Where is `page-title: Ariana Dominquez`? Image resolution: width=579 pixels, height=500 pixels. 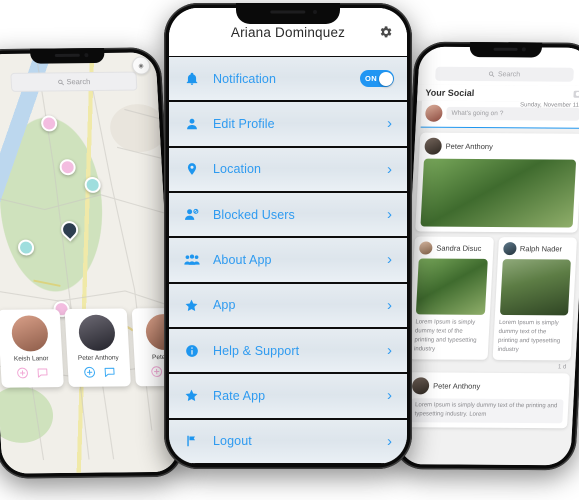 page-title: Ariana Dominquez is located at coordinates (288, 32).